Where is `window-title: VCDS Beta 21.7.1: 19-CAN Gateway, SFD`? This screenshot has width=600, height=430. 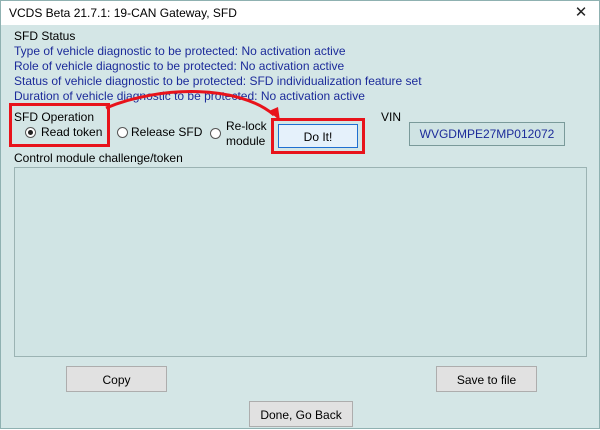
window-title: VCDS Beta 21.7.1: 19-CAN Gateway, SFD is located at coordinates (123, 13).